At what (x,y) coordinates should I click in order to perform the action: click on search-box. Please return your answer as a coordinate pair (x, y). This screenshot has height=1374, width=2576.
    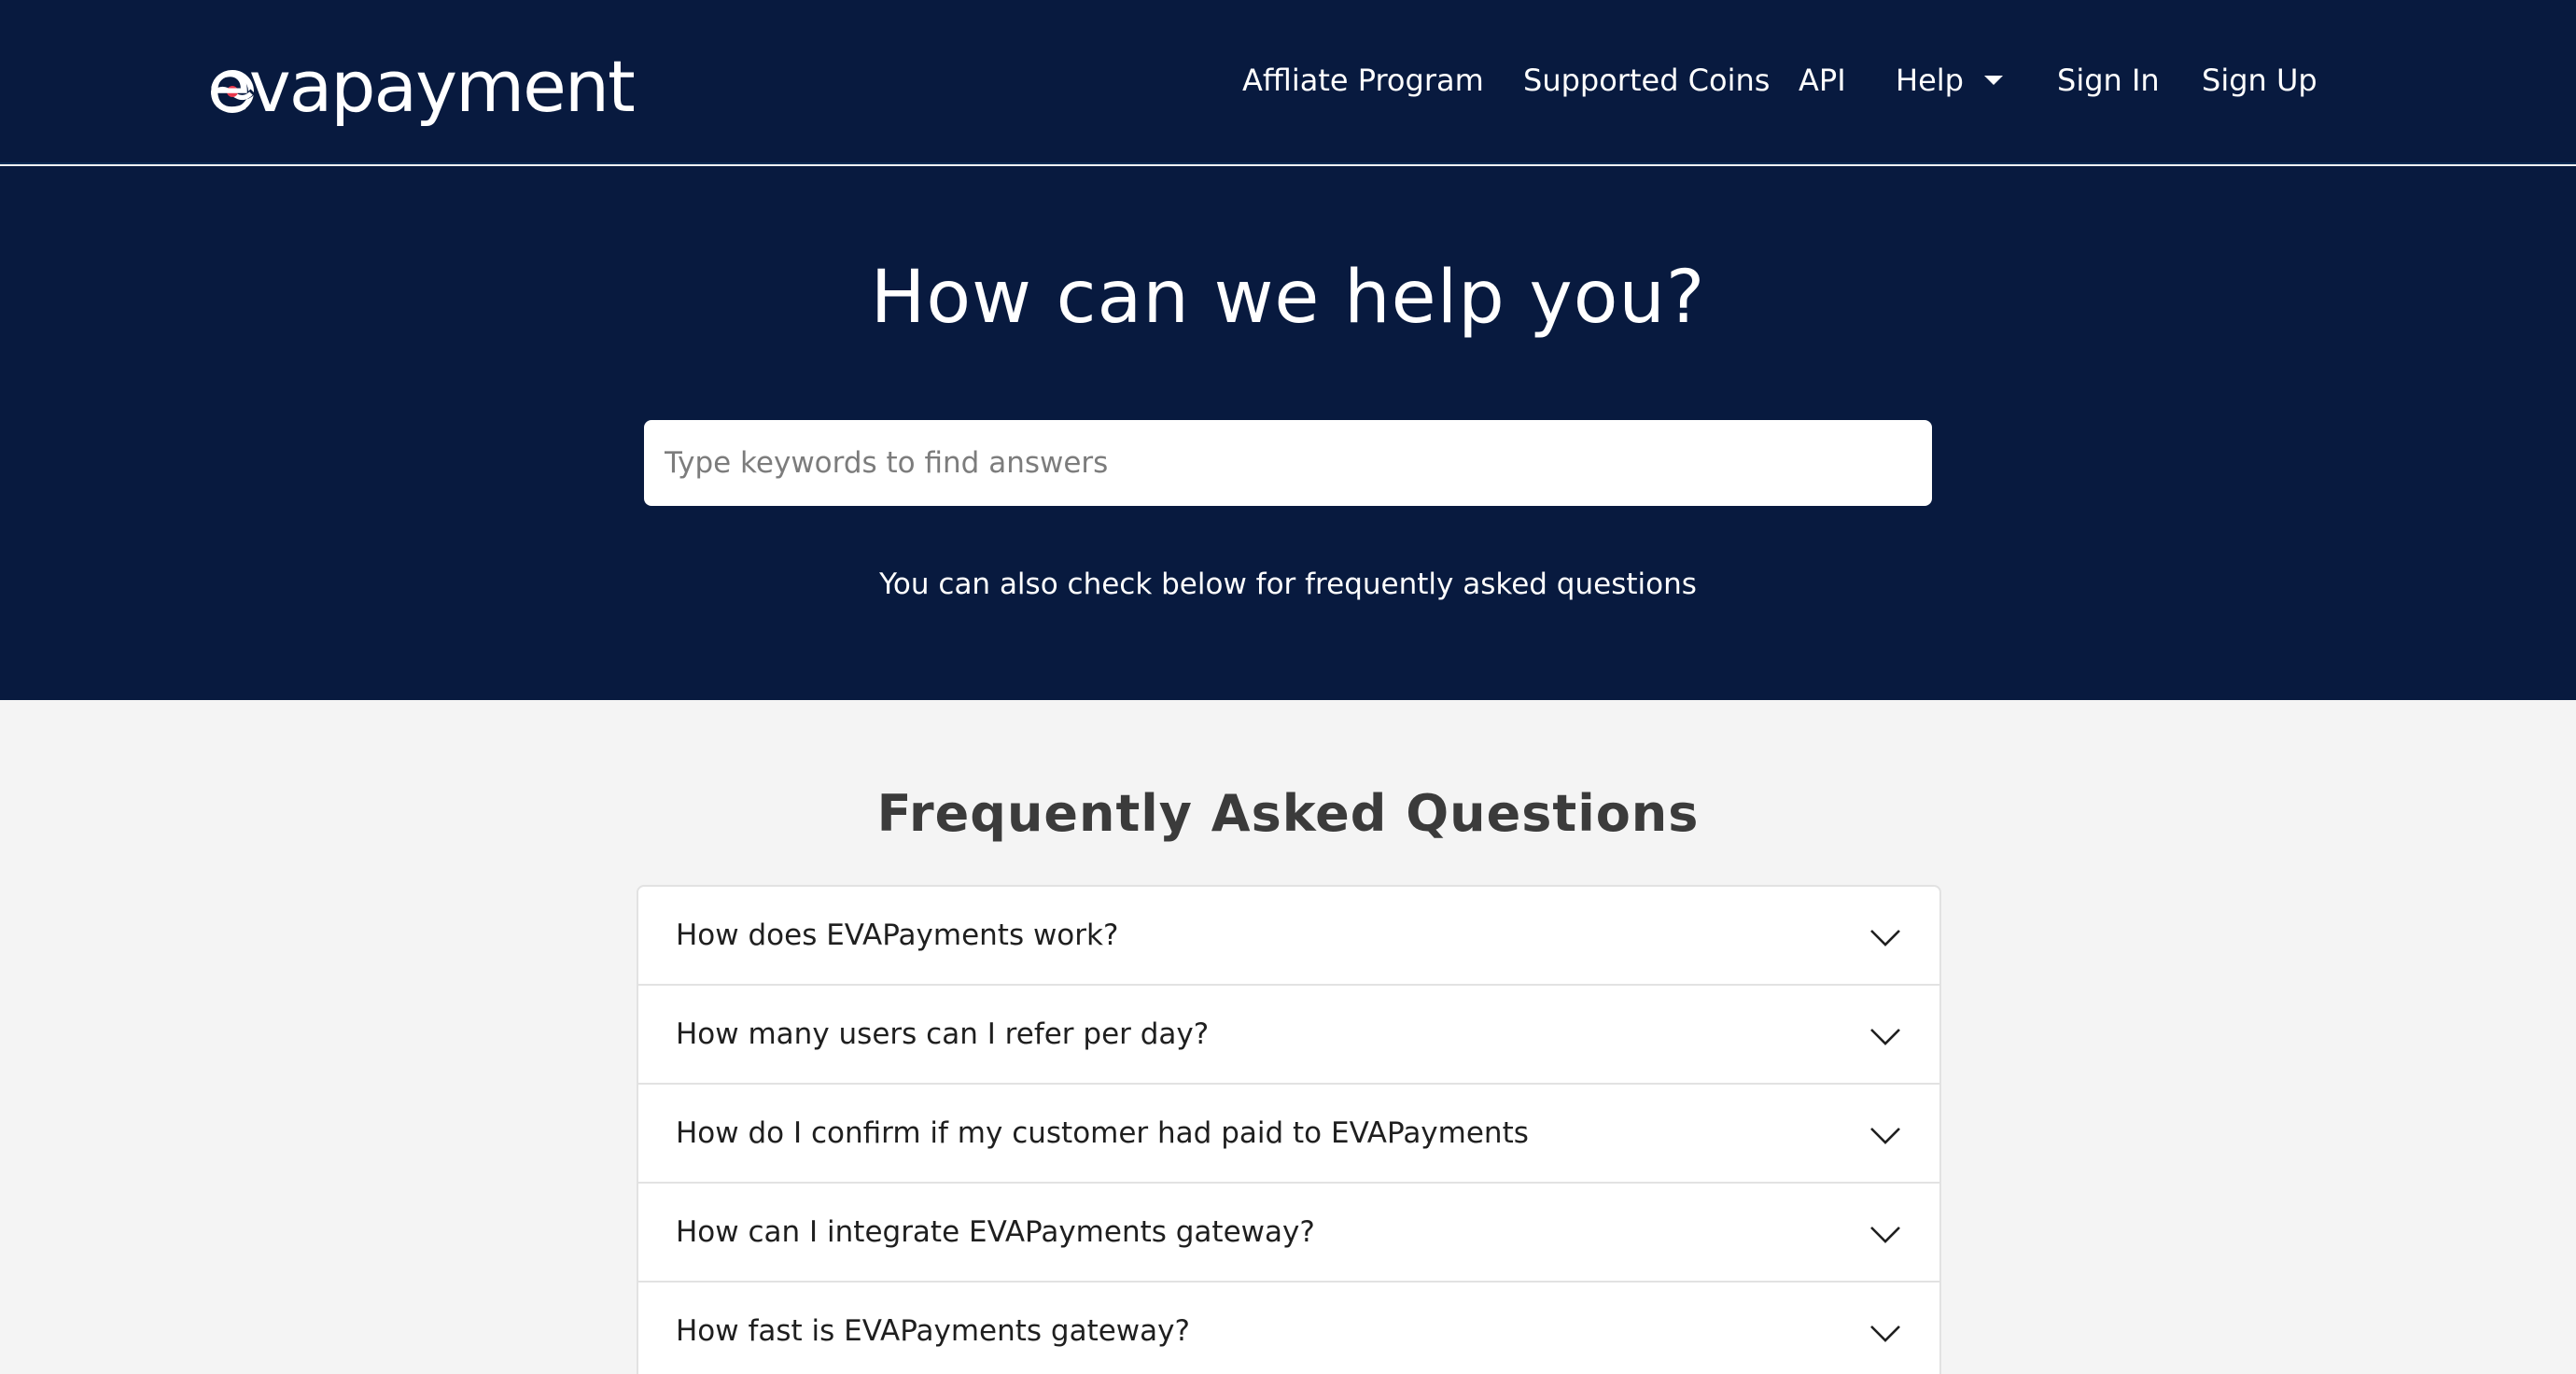
    Looking at the image, I should click on (1288, 463).